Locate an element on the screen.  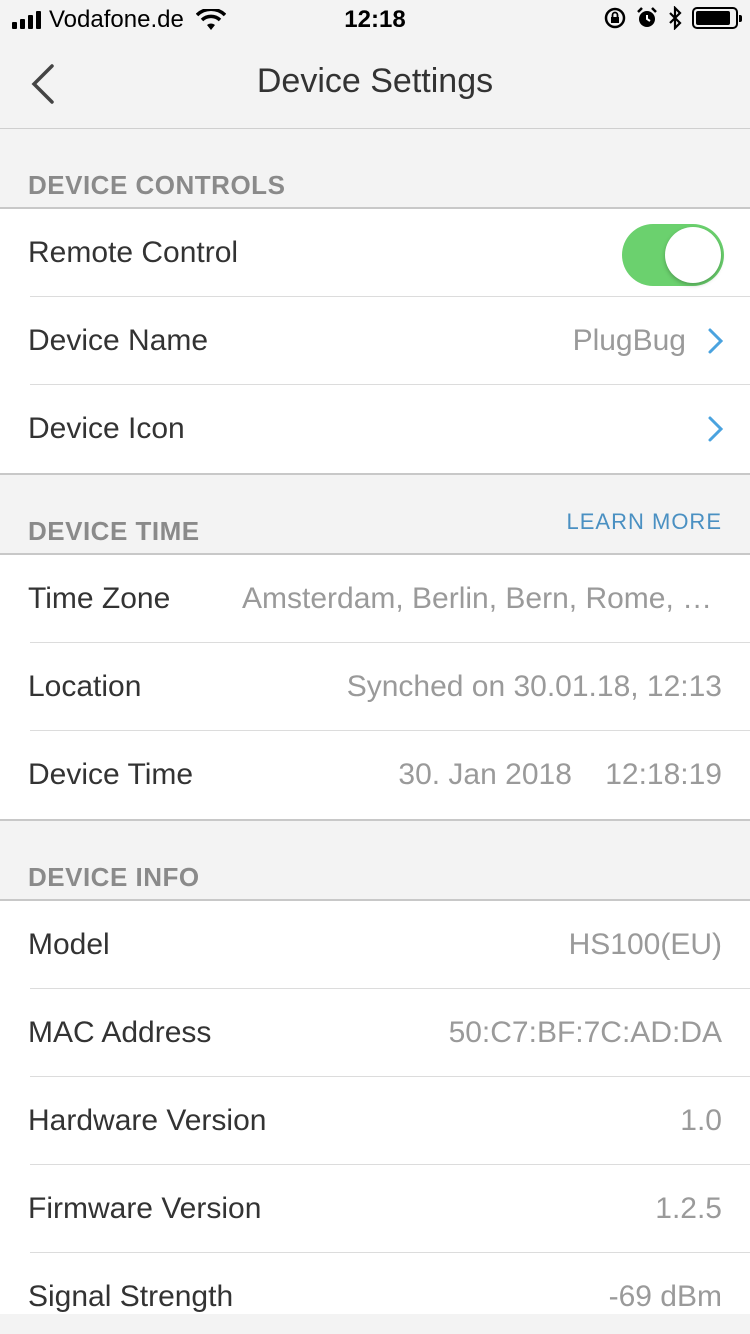
device-name-value: PlugBug is located at coordinates (629, 340).